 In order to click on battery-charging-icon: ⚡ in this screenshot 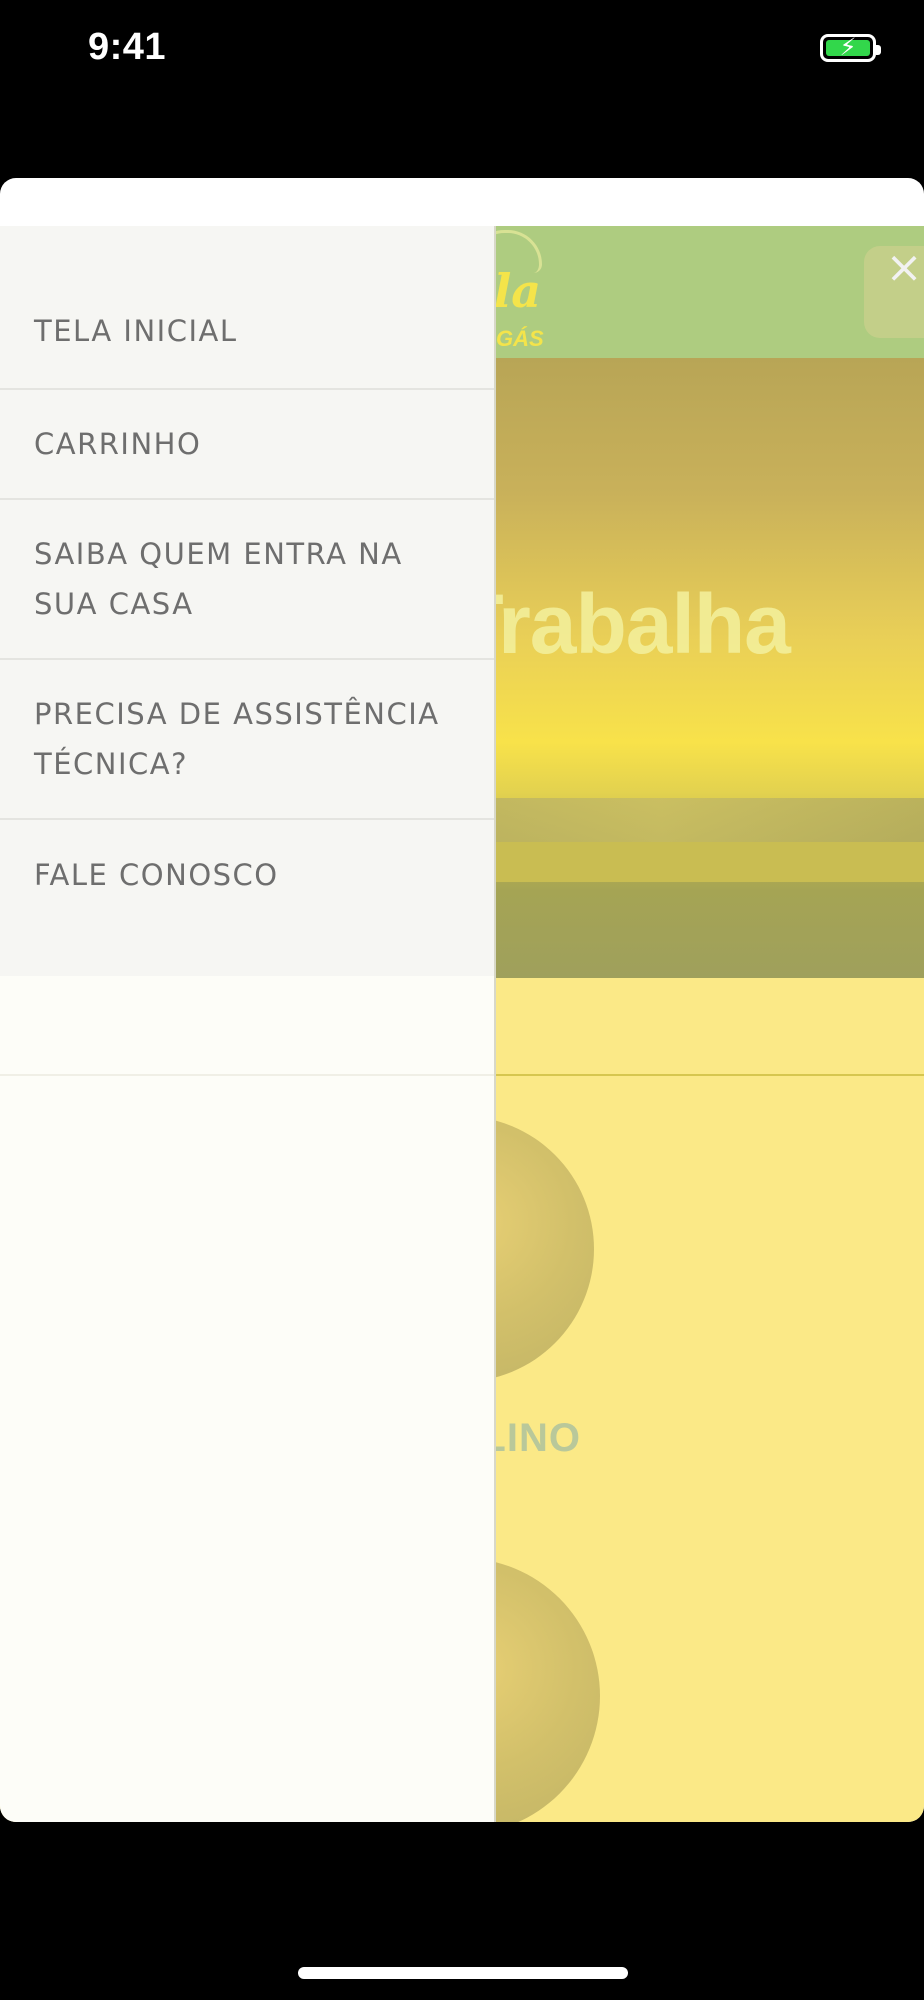, I will do `click(850, 47)`.